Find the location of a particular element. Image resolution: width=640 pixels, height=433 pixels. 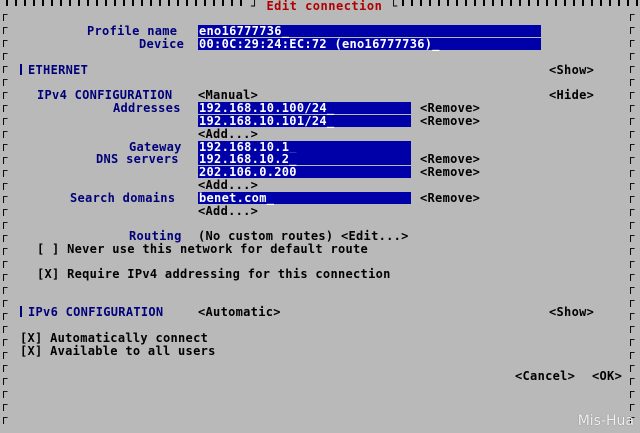

watermark: Mis-Hua is located at coordinates (605, 421).